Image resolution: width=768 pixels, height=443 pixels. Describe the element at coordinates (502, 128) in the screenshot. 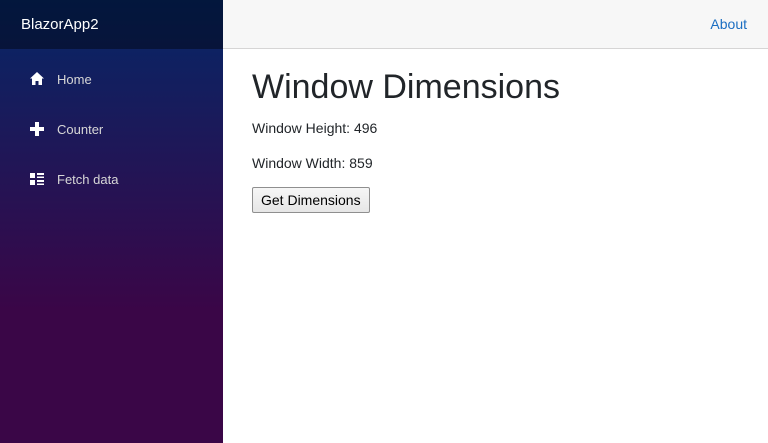

I see `window-height-line: Window Height: 496` at that location.